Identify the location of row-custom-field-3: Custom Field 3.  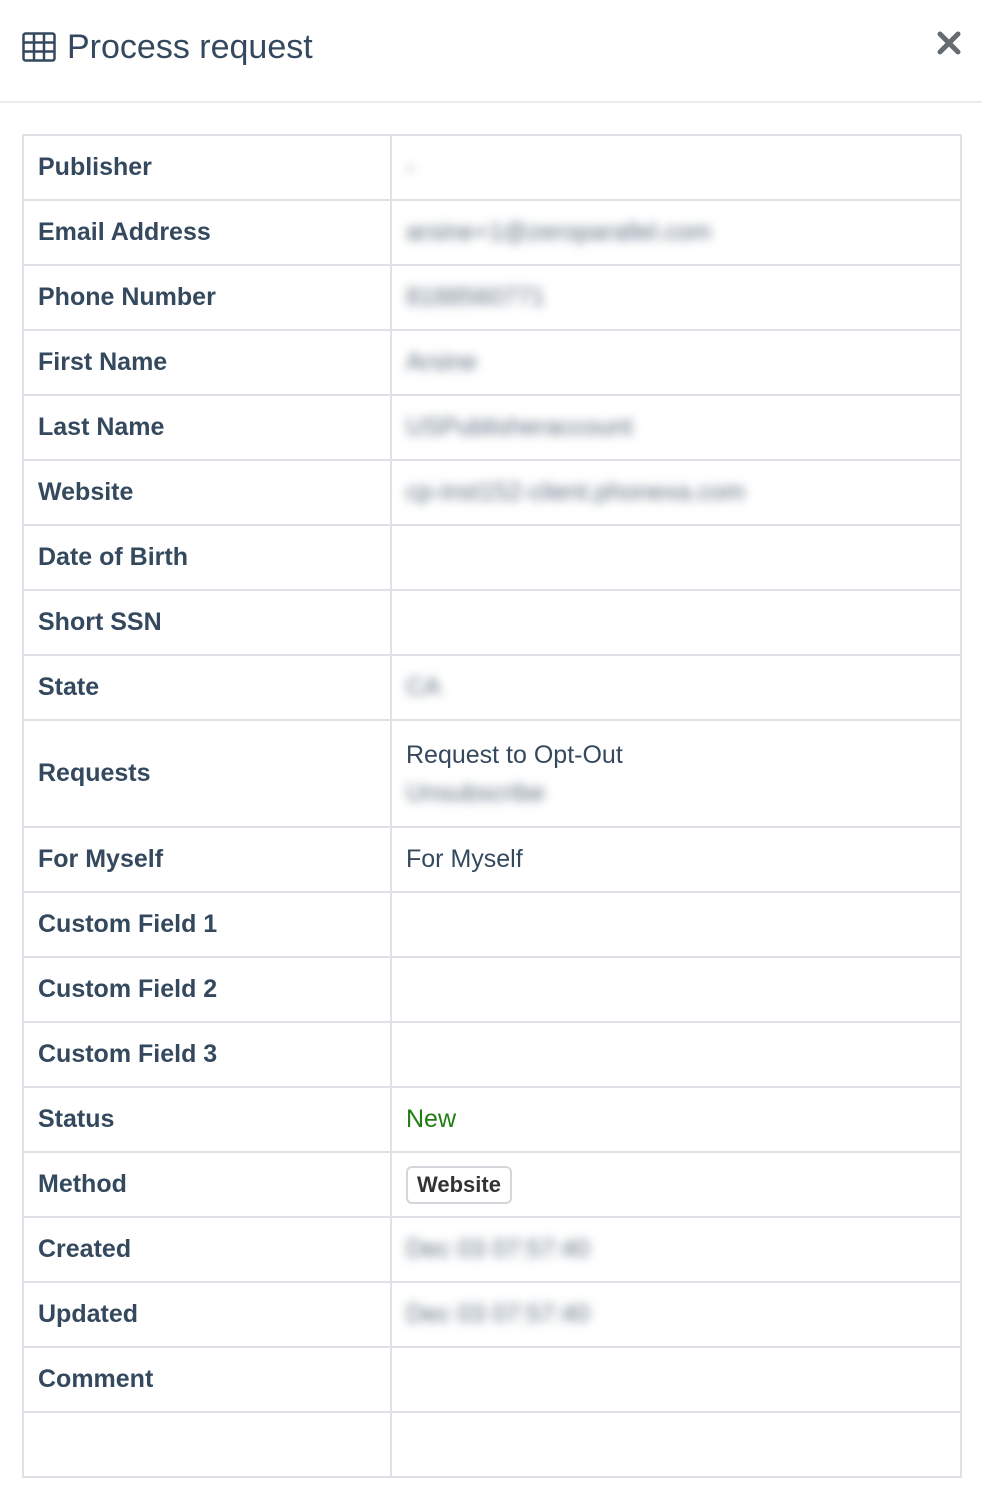
(492, 1054).